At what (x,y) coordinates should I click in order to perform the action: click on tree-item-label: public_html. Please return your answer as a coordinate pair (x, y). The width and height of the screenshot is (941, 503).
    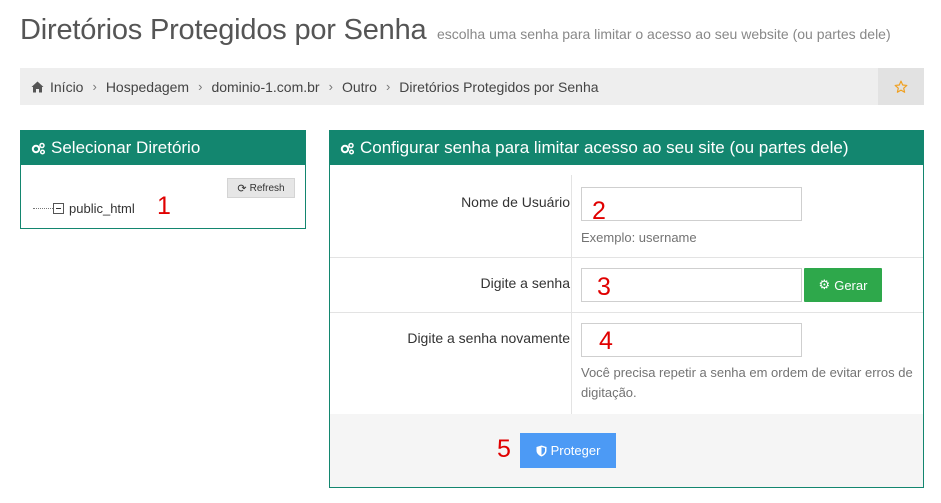
    Looking at the image, I should click on (102, 208).